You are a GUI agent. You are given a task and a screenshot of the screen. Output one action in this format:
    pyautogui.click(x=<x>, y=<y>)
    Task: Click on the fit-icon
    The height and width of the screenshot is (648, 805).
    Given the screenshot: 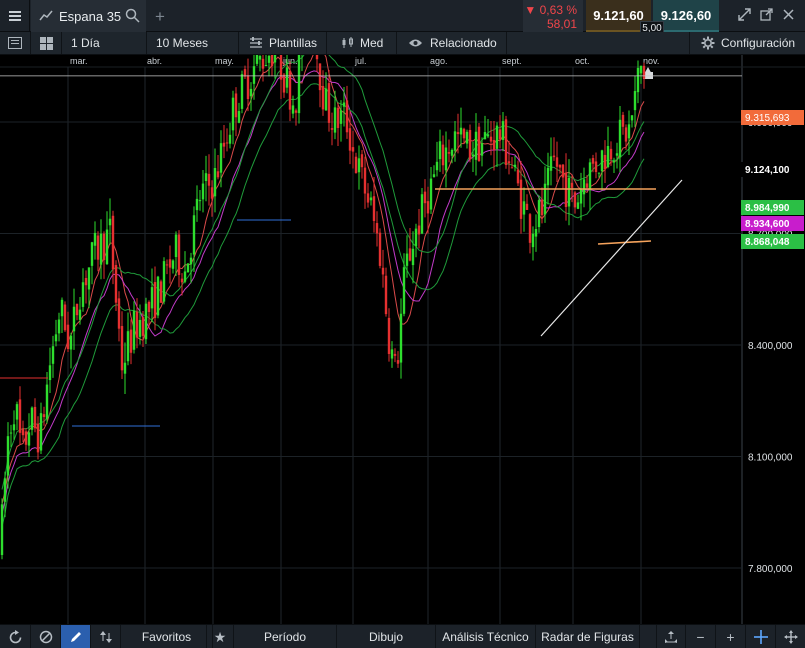 What is the action you would take?
    pyautogui.click(x=671, y=637)
    